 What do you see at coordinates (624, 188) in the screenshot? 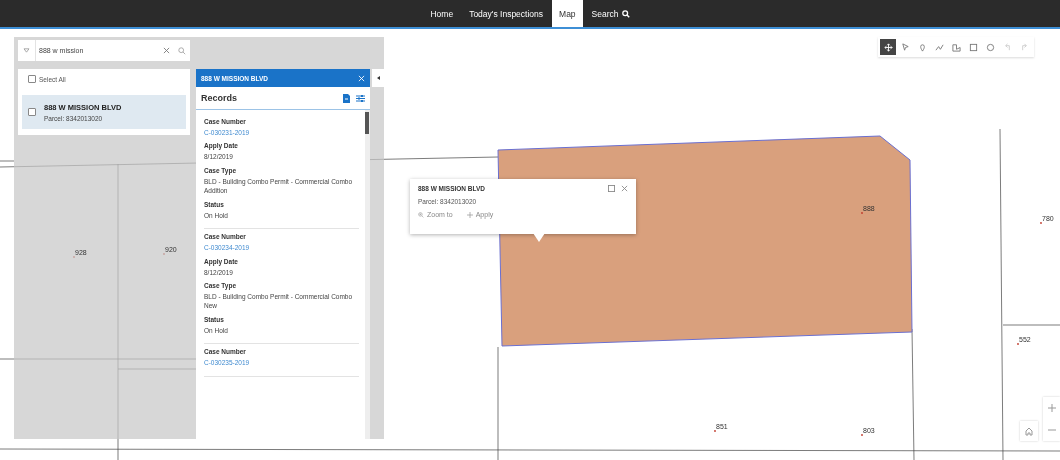
I see `close-icon` at bounding box center [624, 188].